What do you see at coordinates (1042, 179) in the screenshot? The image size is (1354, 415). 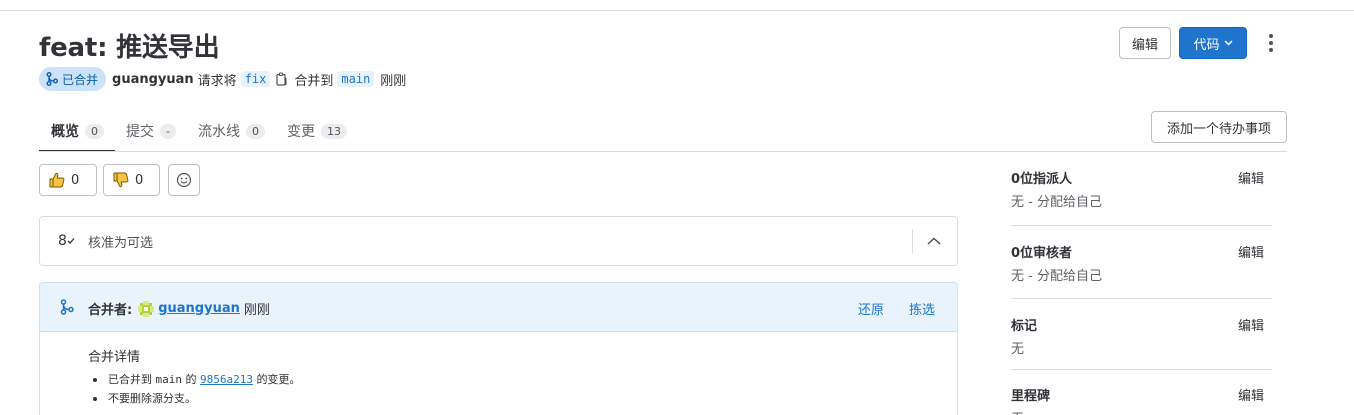 I see `sidebar-title: 0位指派人` at bounding box center [1042, 179].